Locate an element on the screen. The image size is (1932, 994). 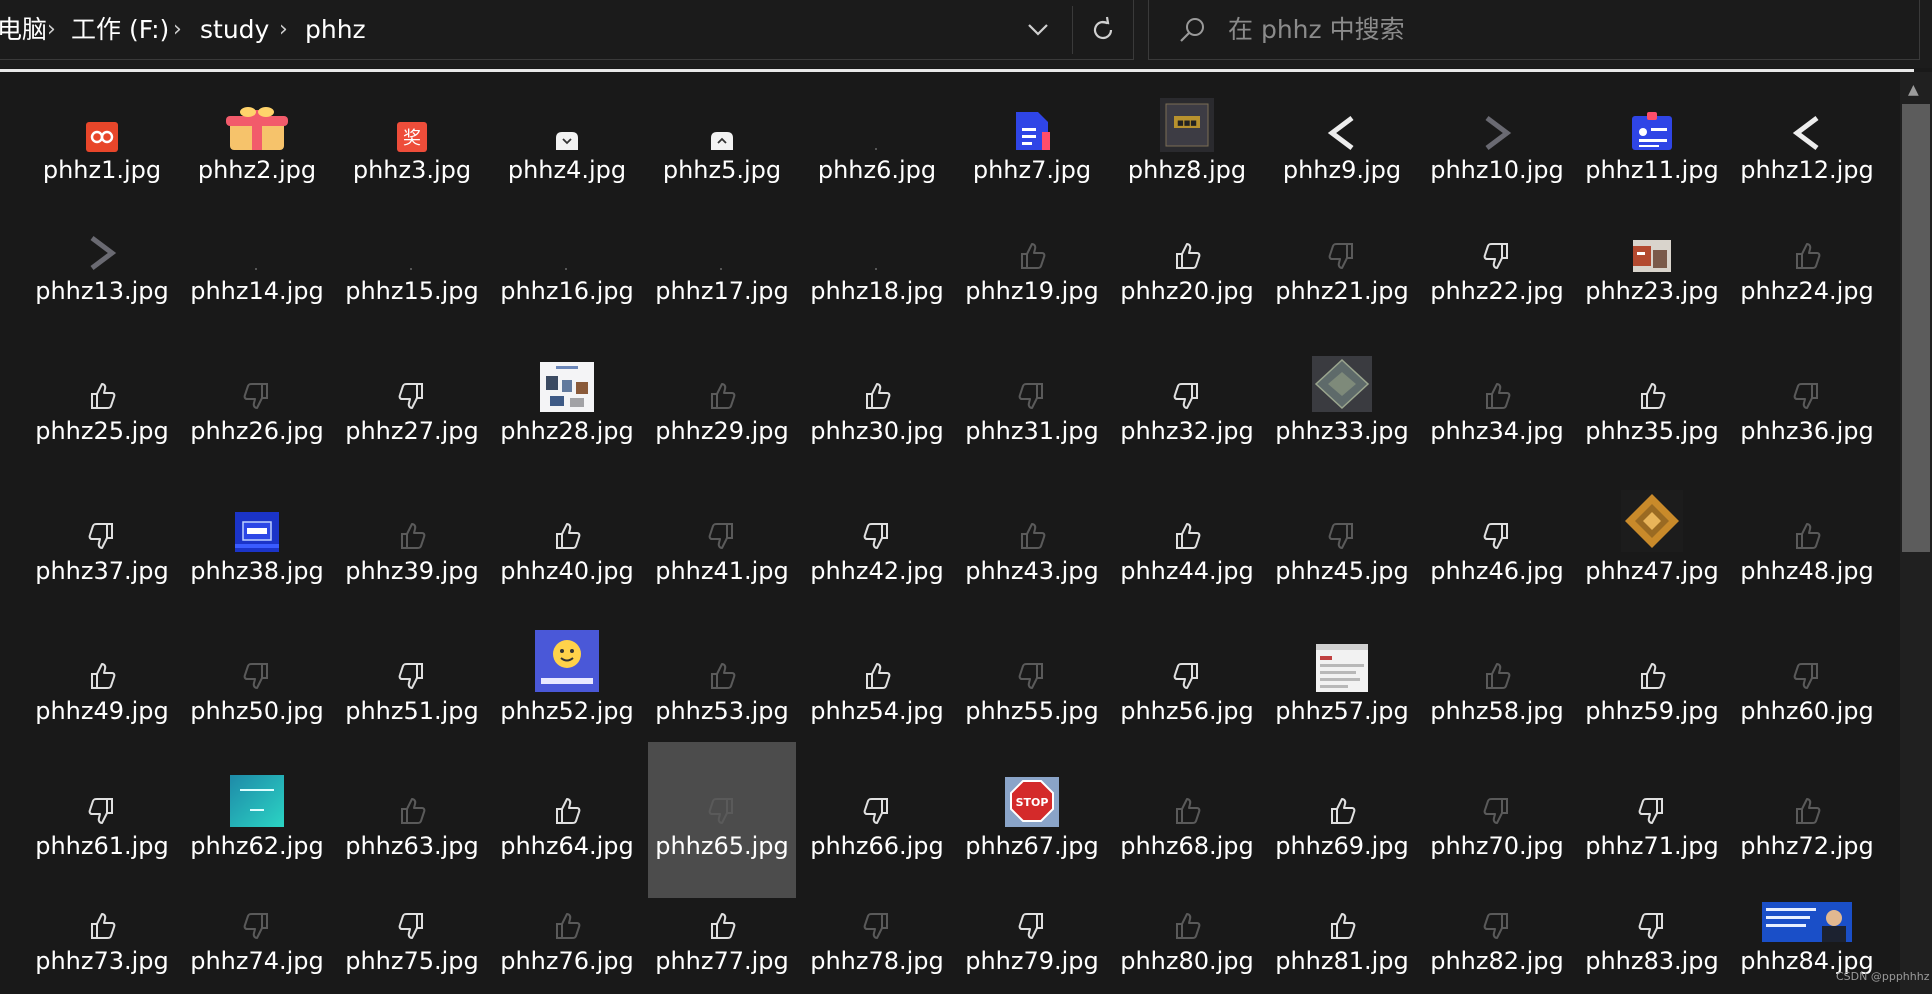
file-item: phhz42.jpg is located at coordinates (877, 542).